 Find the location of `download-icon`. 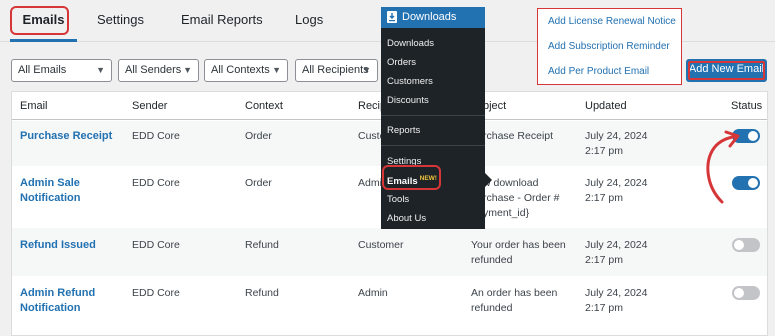

download-icon is located at coordinates (392, 17).